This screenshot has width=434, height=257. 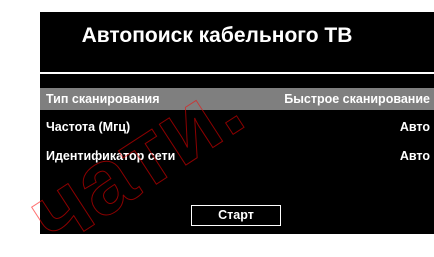 What do you see at coordinates (103, 99) in the screenshot?
I see `scan-type-label: Тип сканирования` at bounding box center [103, 99].